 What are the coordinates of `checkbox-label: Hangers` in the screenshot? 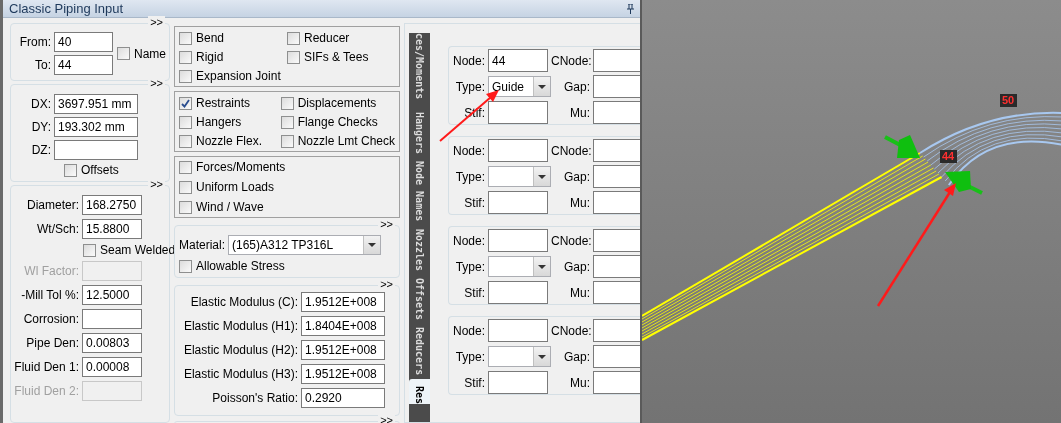 It's located at (219, 122).